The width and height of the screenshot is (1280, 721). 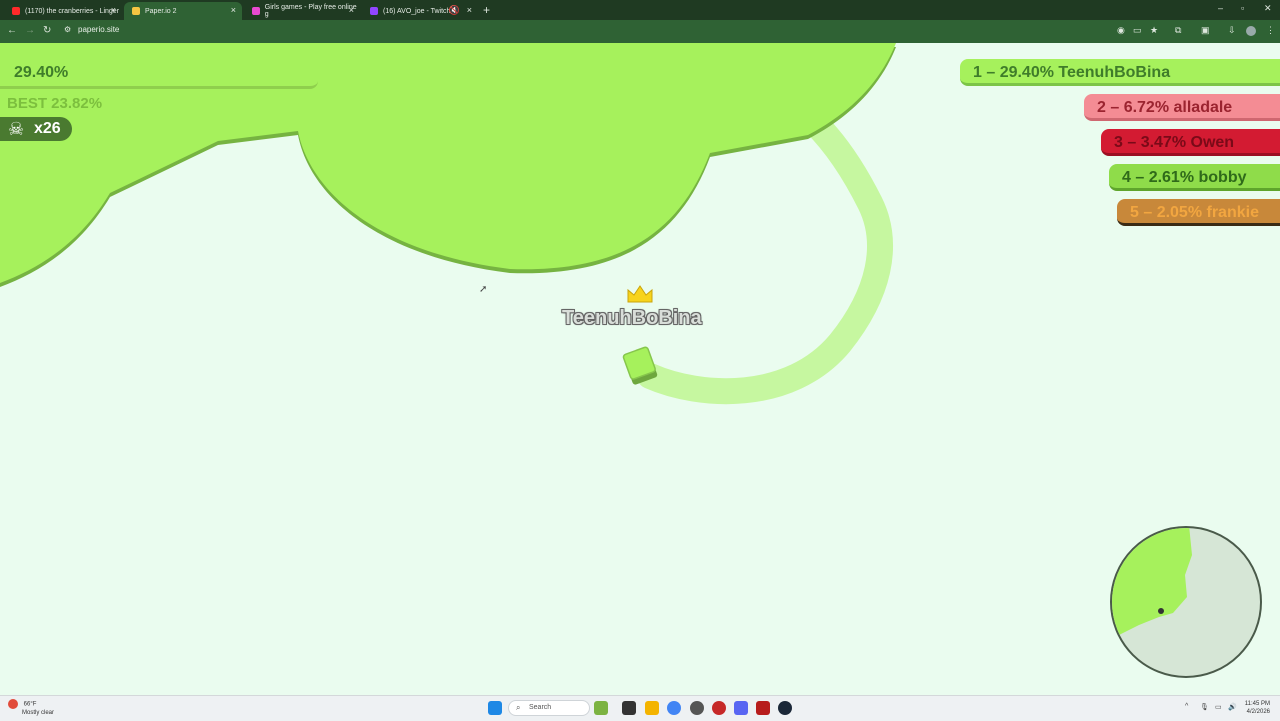 What do you see at coordinates (13, 704) in the screenshot?
I see `weather-icon` at bounding box center [13, 704].